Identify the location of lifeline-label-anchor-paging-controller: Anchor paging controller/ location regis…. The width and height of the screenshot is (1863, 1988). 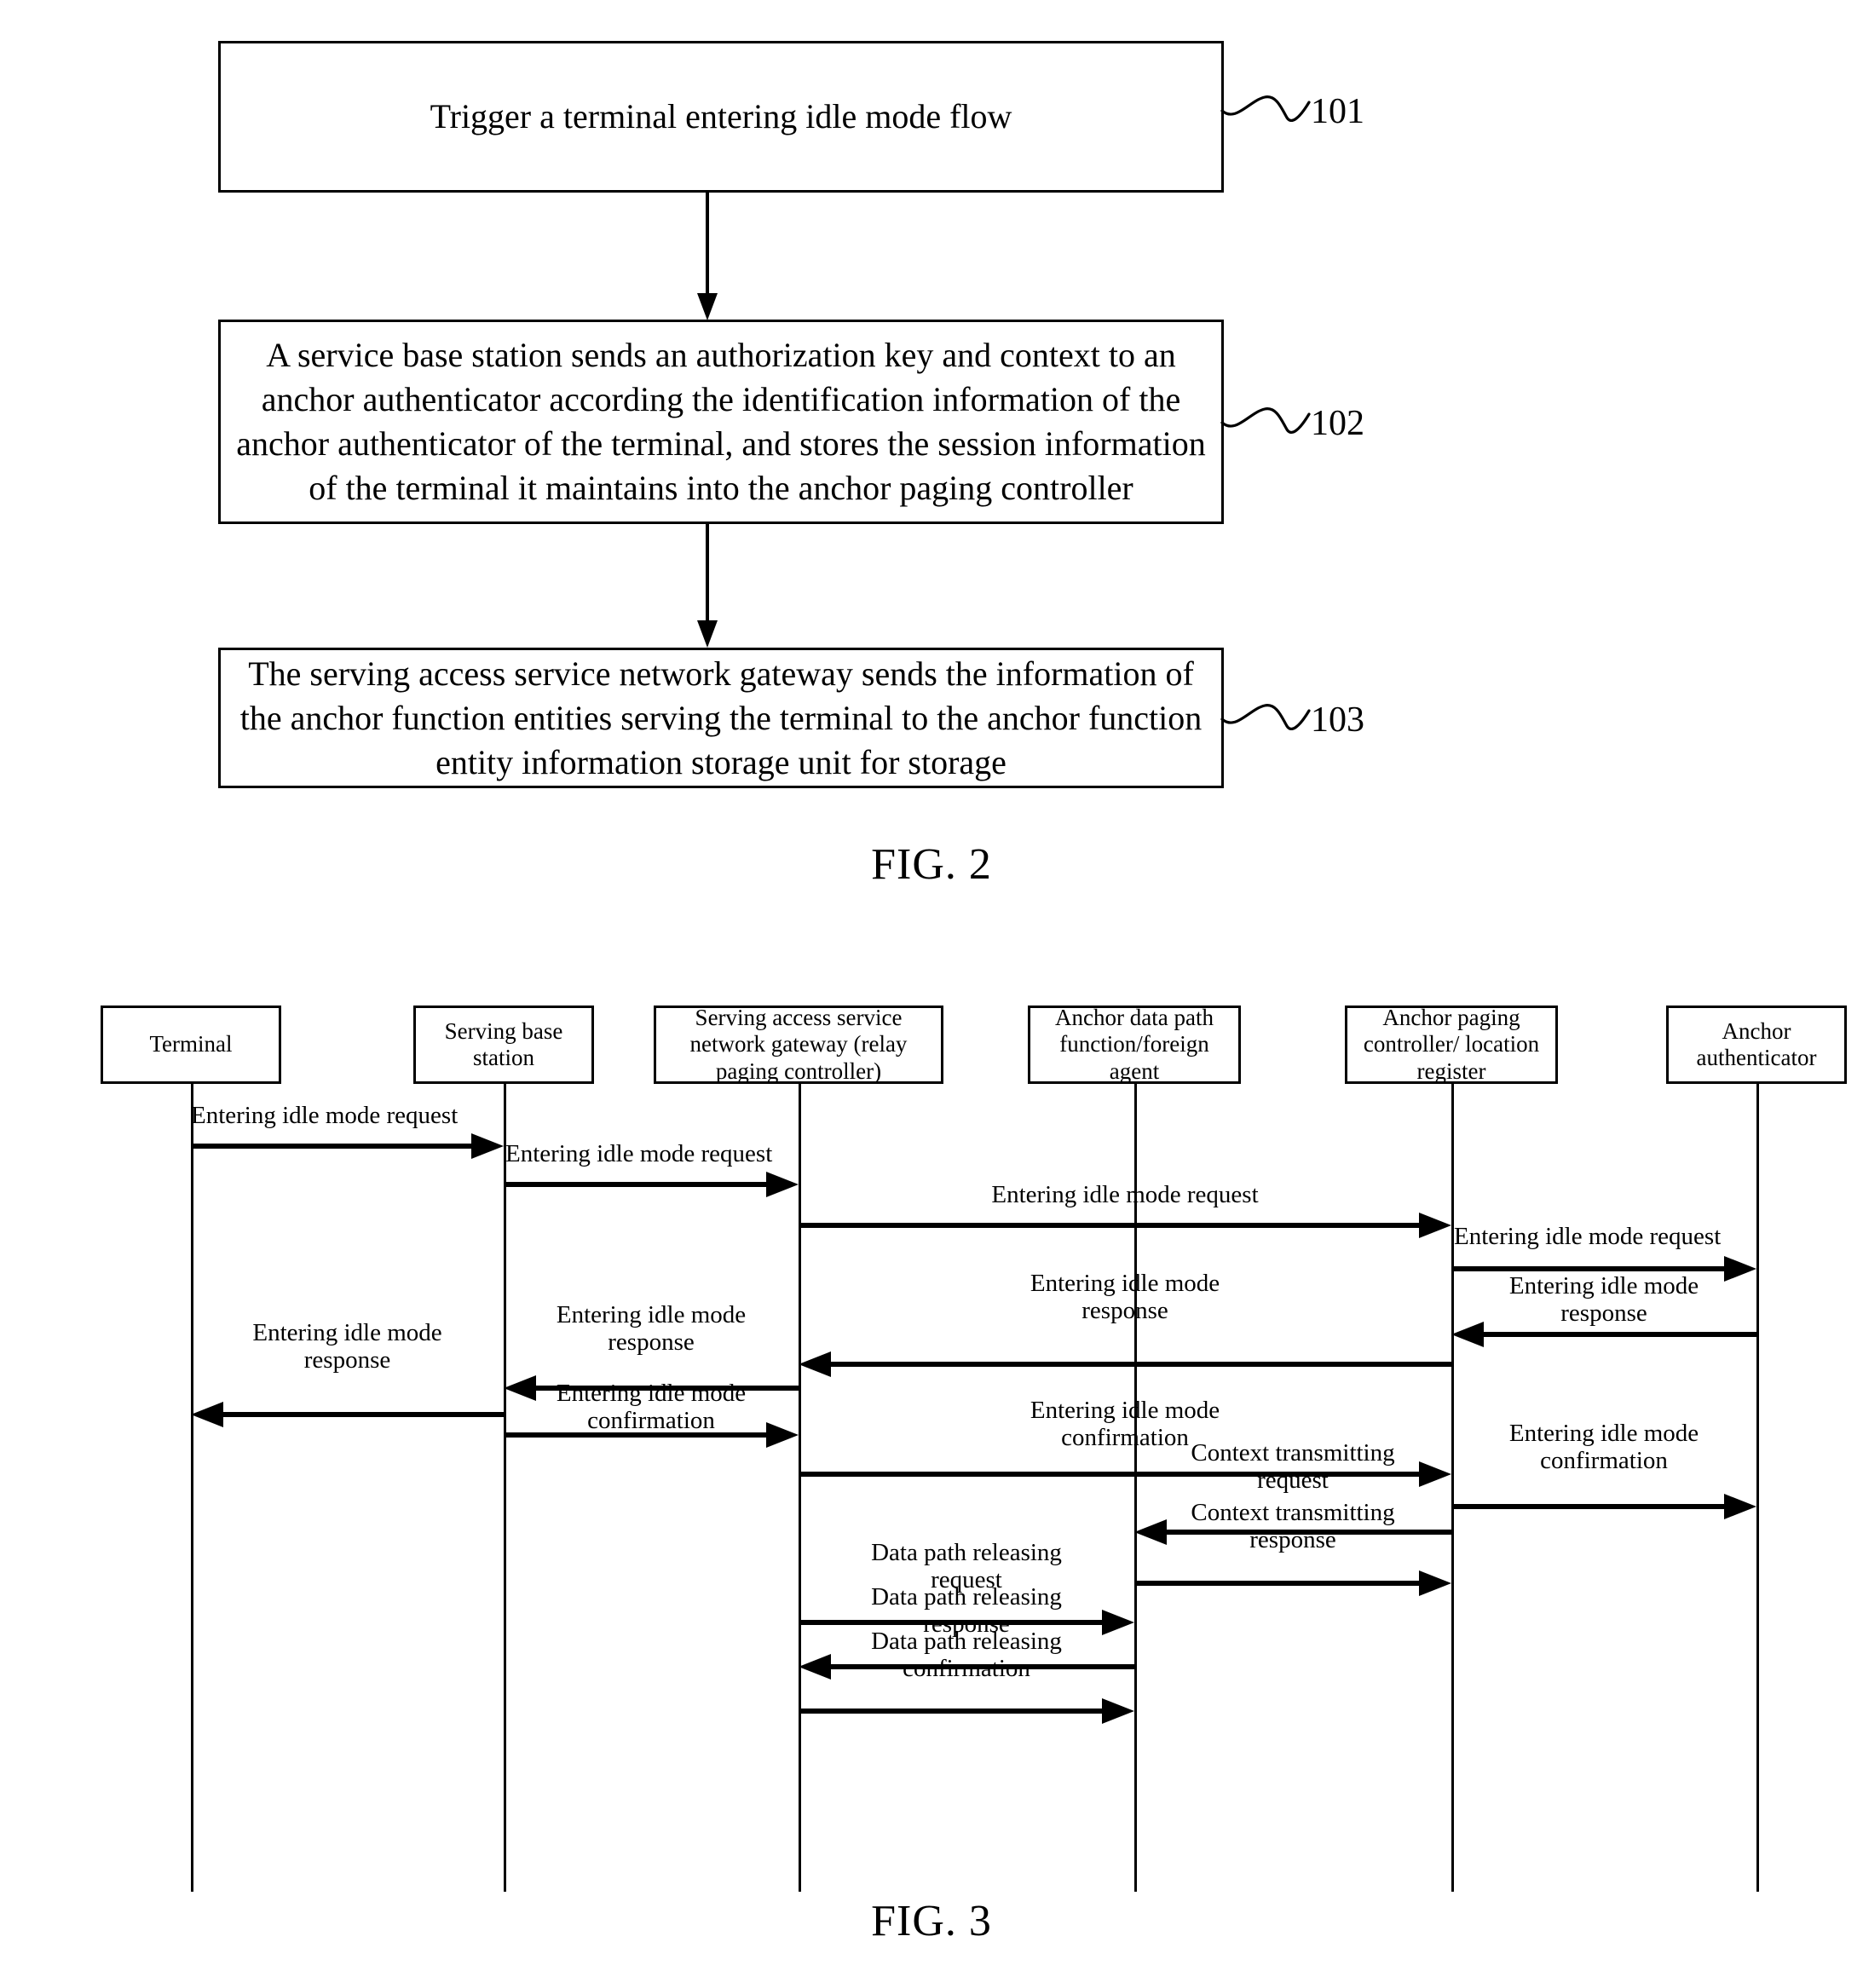
(1452, 1044).